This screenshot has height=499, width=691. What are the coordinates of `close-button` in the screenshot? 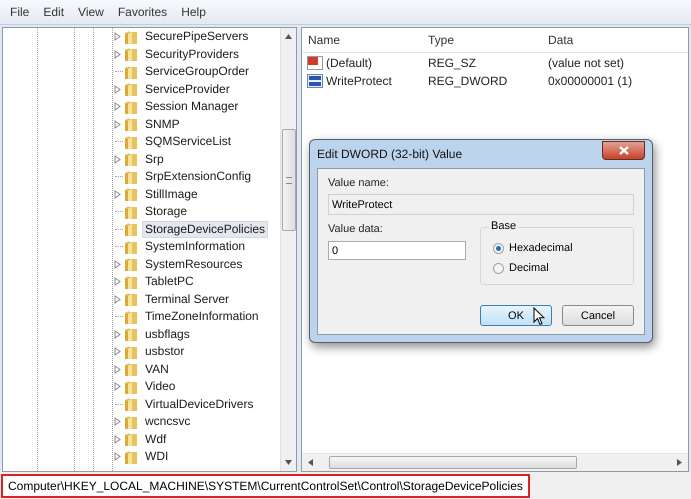 It's located at (623, 150).